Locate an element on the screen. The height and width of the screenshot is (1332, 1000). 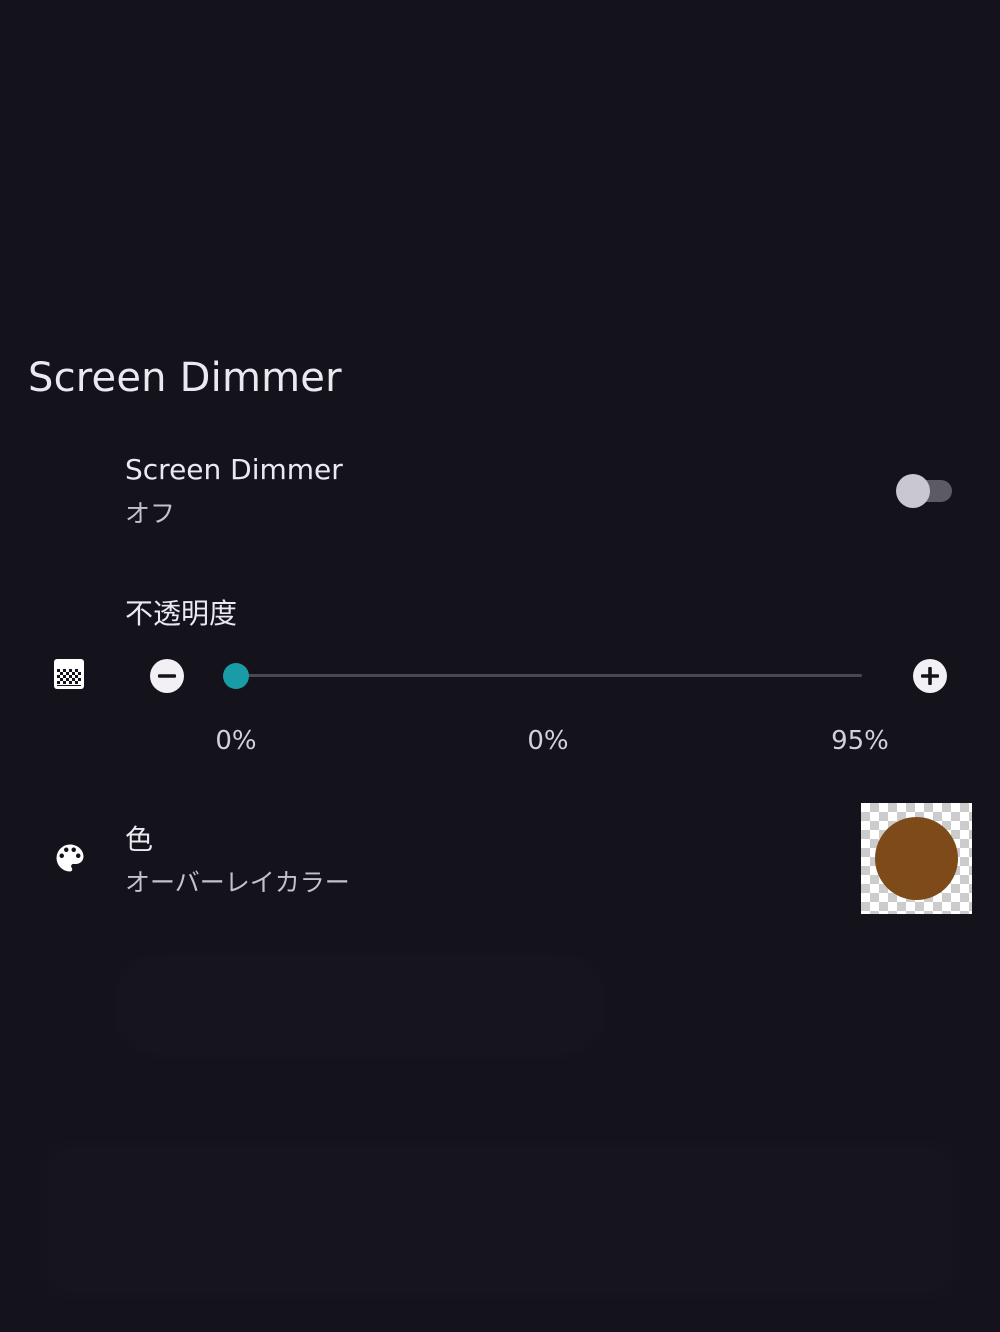
background-ghost-panel is located at coordinates (500, 1220).